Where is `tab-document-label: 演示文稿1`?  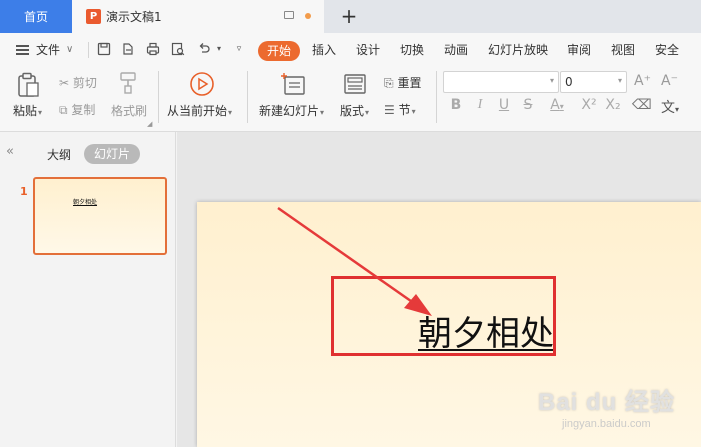
tab-document-label: 演示文稿1 is located at coordinates (134, 17).